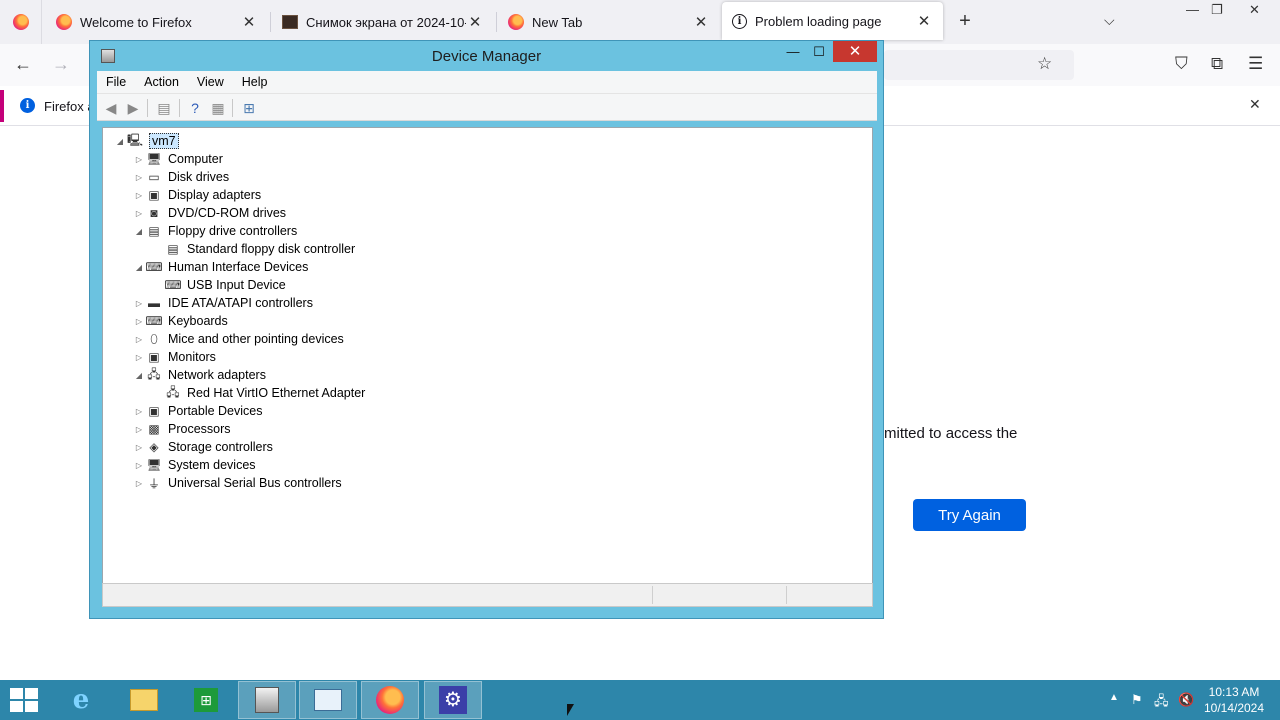 The width and height of the screenshot is (1280, 720). Describe the element at coordinates (161, 82) in the screenshot. I see `menu-action: Action` at that location.